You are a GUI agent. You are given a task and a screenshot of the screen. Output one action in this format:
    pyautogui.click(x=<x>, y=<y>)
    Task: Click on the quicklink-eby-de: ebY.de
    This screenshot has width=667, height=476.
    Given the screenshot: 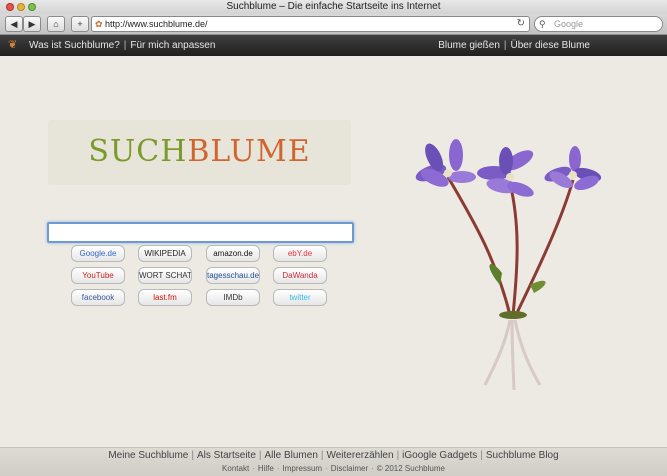 What is the action you would take?
    pyautogui.click(x=300, y=253)
    